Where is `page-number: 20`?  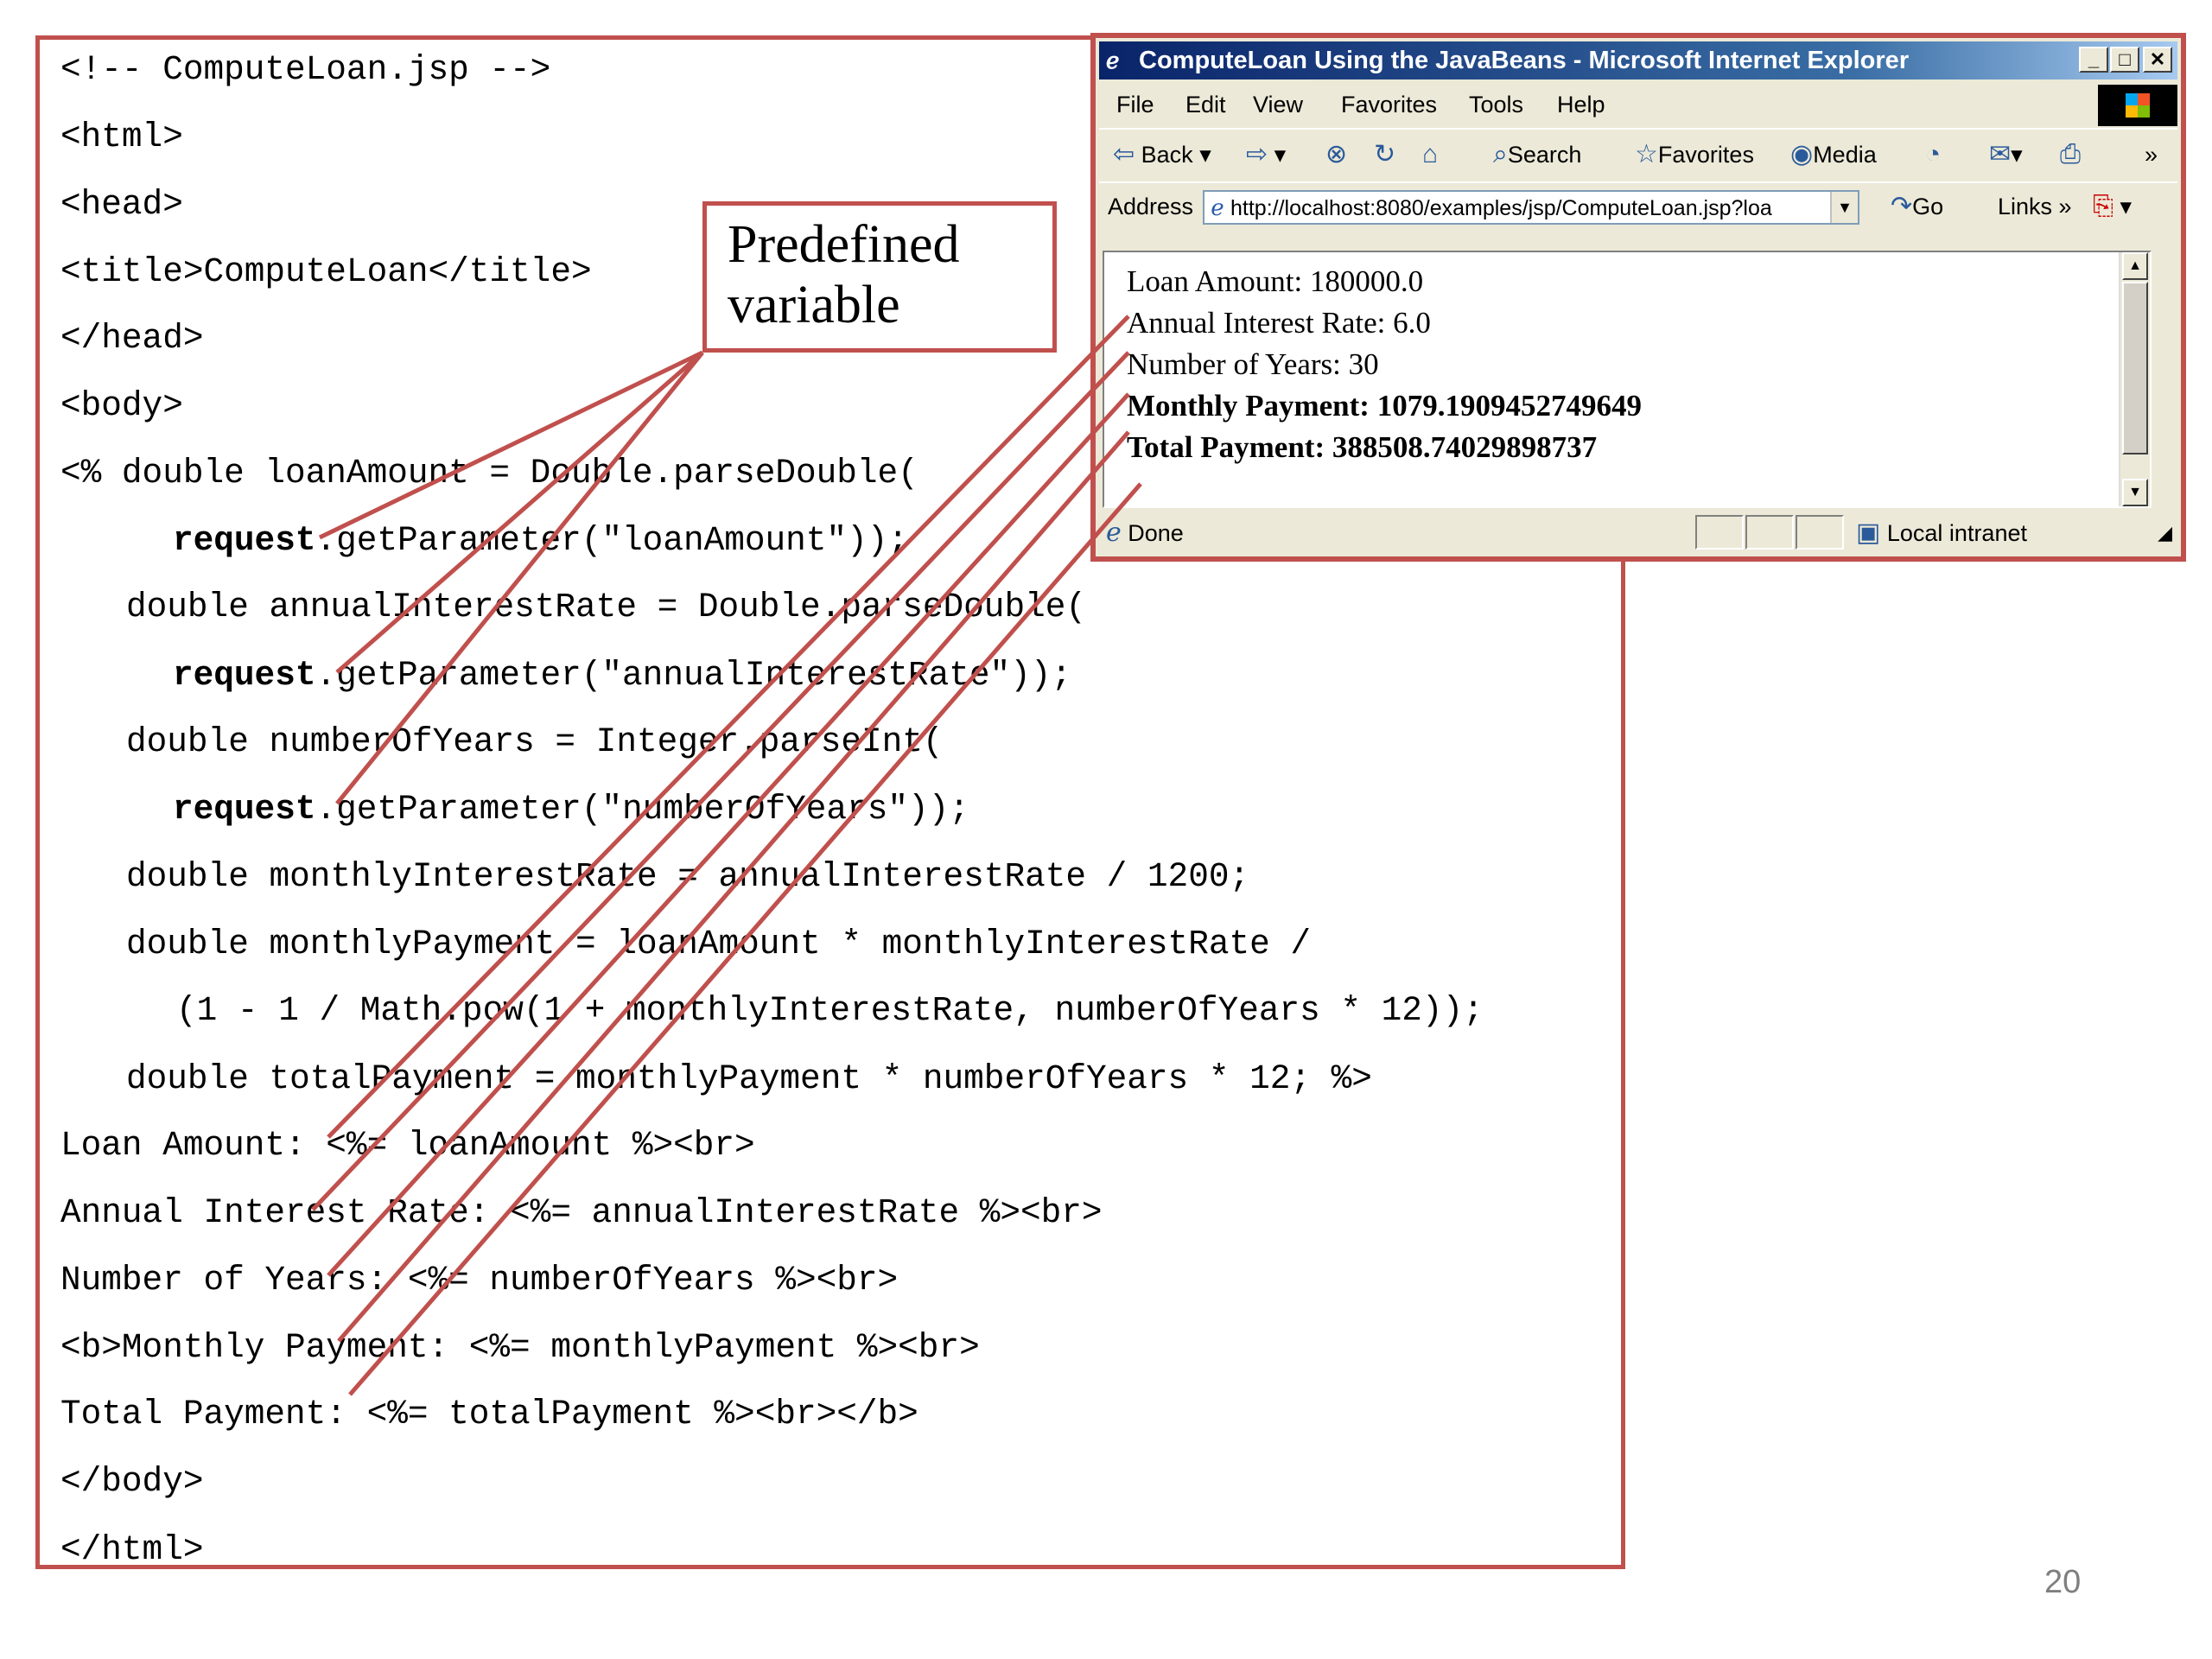 page-number: 20 is located at coordinates (2063, 1582).